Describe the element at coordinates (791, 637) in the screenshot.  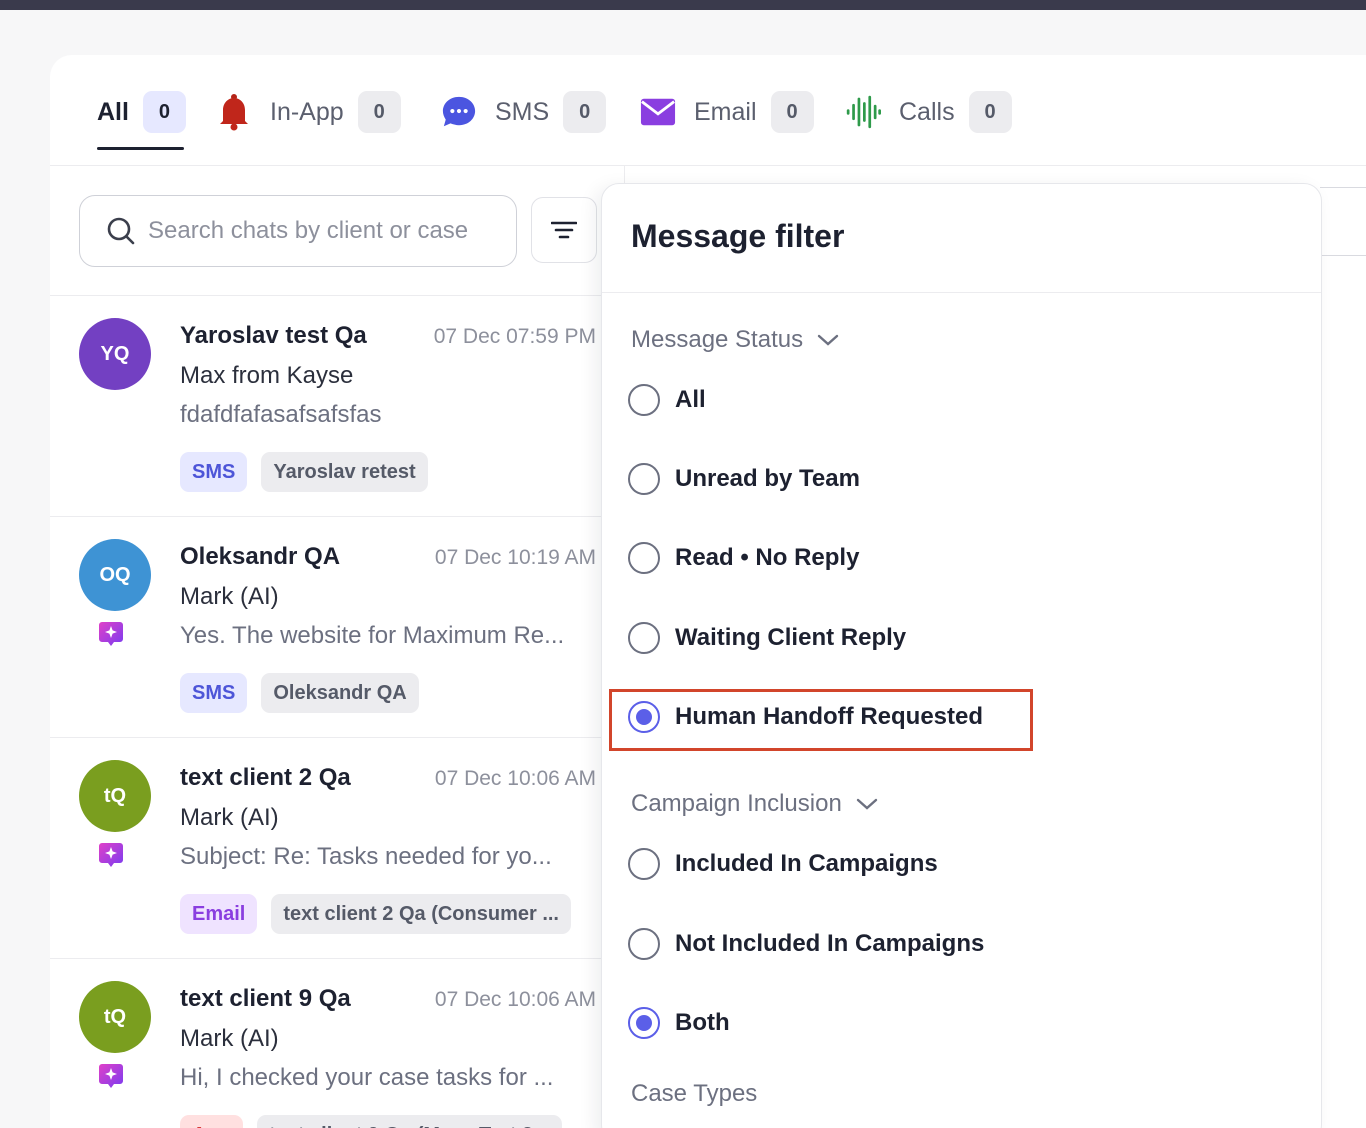
I see `option-label: Waiting Client Reply` at that location.